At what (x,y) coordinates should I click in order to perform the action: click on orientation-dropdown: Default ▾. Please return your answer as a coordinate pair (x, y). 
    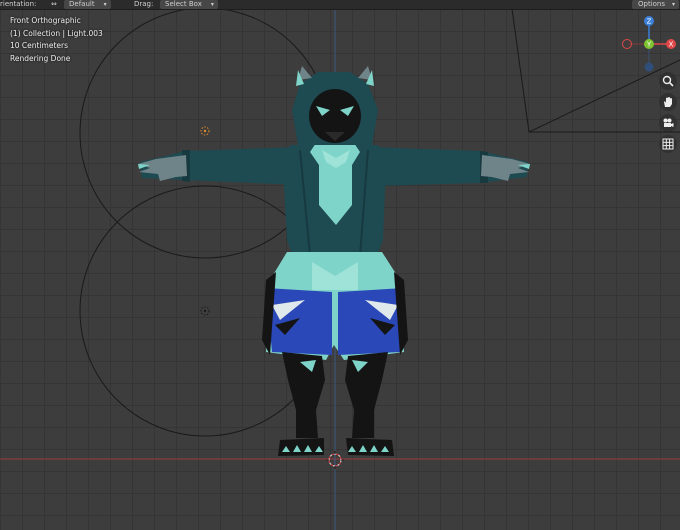
    Looking at the image, I should click on (87, 4).